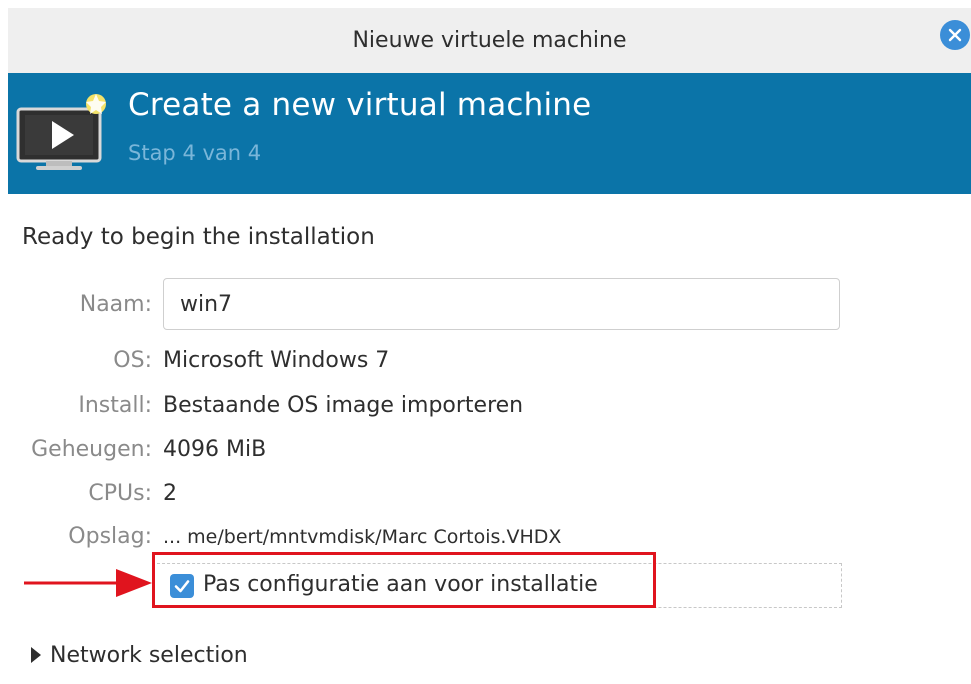  Describe the element at coordinates (149, 655) in the screenshot. I see `network-selection-label: Network selection` at that location.